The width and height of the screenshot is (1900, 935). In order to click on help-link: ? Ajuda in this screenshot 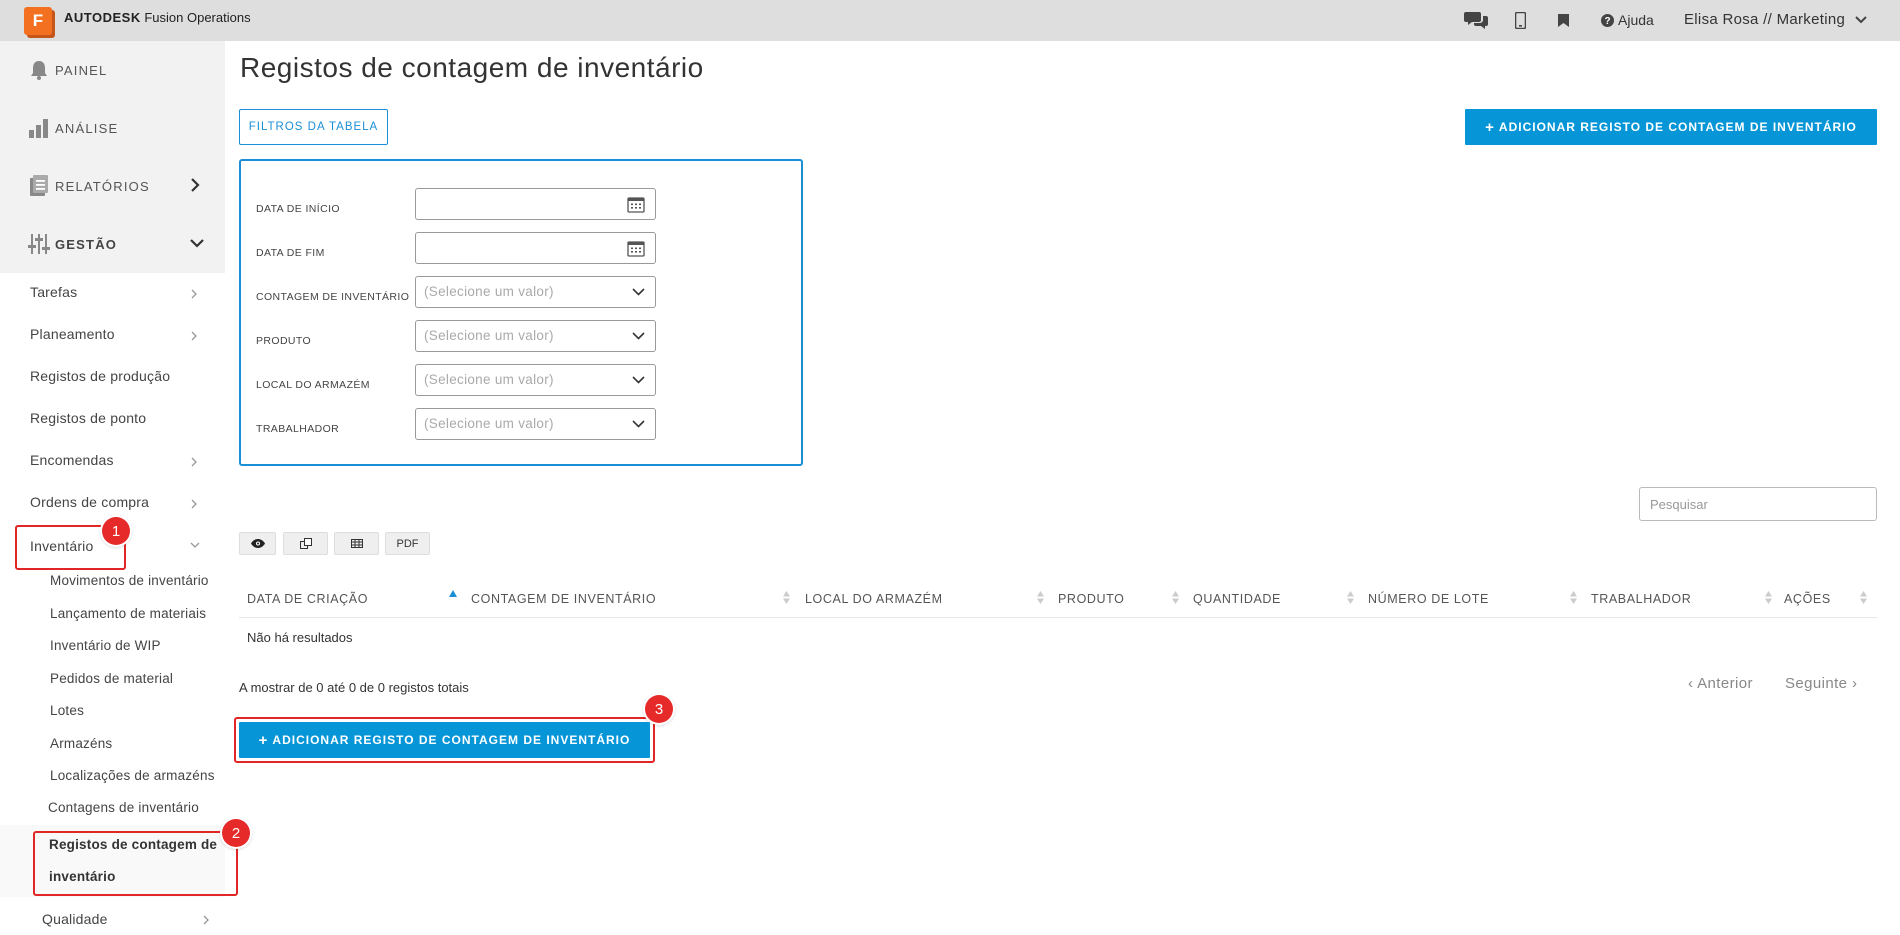, I will do `click(1627, 20)`.